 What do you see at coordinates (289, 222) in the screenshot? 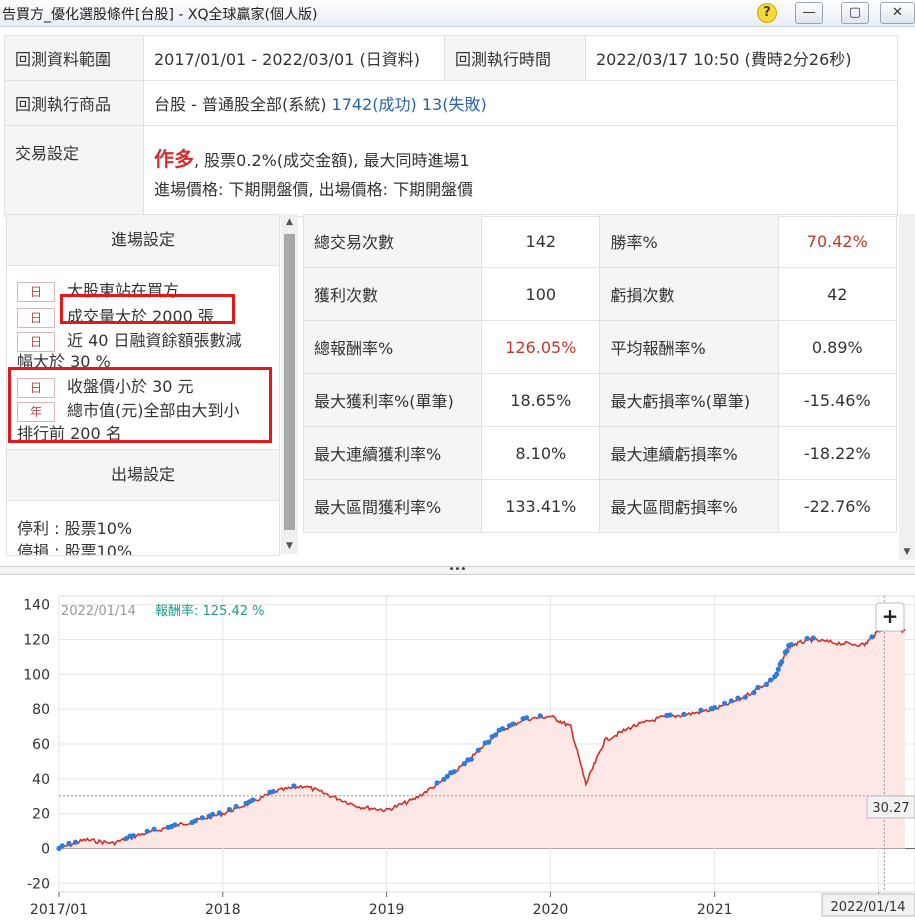
I see `scroll-up-icon: ▲` at bounding box center [289, 222].